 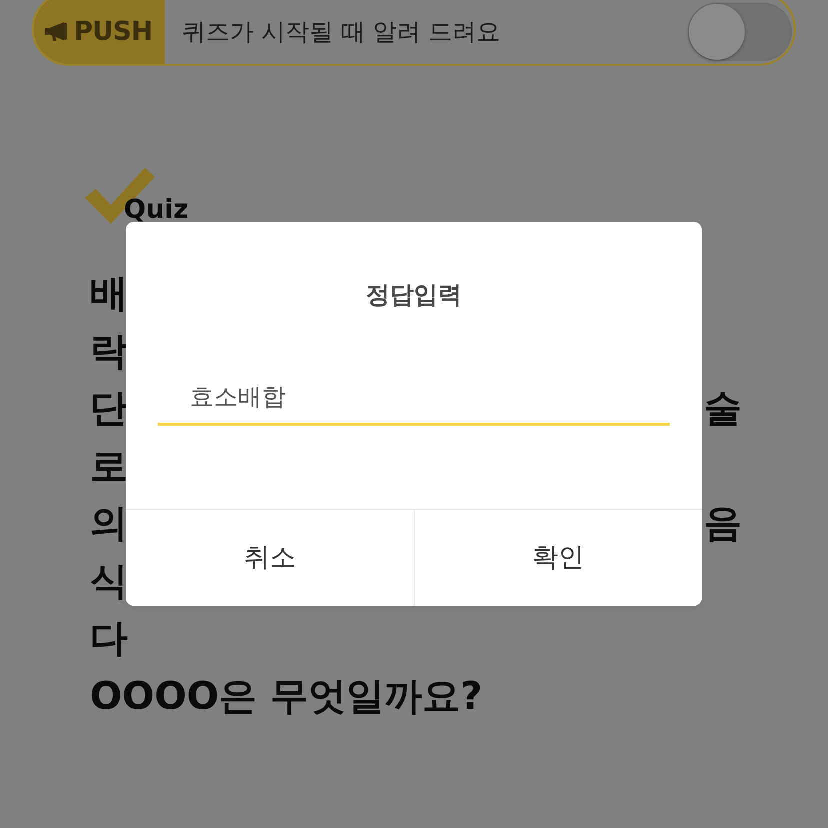 What do you see at coordinates (57, 32) in the screenshot?
I see `megaphone-icon` at bounding box center [57, 32].